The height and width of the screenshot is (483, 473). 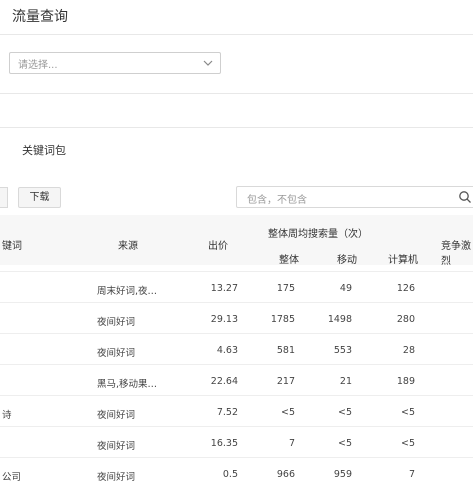 I want to click on cell-overall: 581, so click(x=285, y=350).